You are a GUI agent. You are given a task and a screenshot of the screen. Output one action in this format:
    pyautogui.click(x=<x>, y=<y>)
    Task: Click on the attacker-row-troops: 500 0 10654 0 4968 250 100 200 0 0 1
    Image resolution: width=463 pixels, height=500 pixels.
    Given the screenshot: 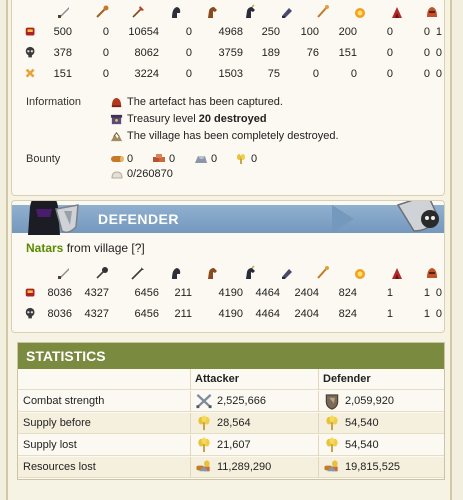 What is the action you would take?
    pyautogui.click(x=229, y=32)
    